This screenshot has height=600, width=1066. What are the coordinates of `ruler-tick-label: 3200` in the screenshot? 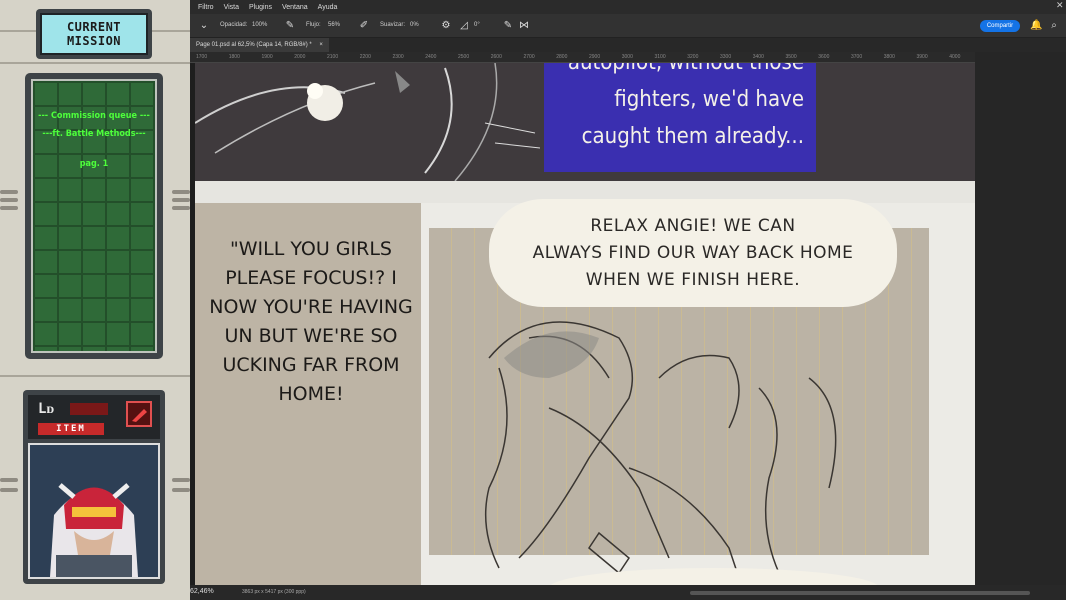 It's located at (693, 57).